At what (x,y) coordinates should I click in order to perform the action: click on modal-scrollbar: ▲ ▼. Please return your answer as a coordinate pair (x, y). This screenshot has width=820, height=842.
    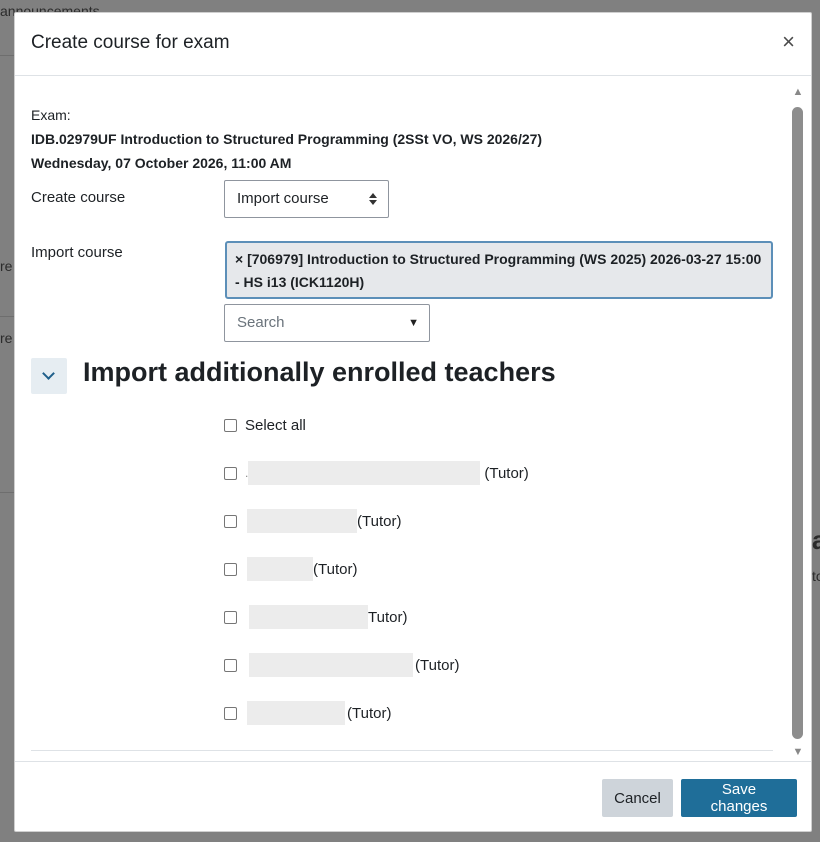
    Looking at the image, I should click on (798, 420).